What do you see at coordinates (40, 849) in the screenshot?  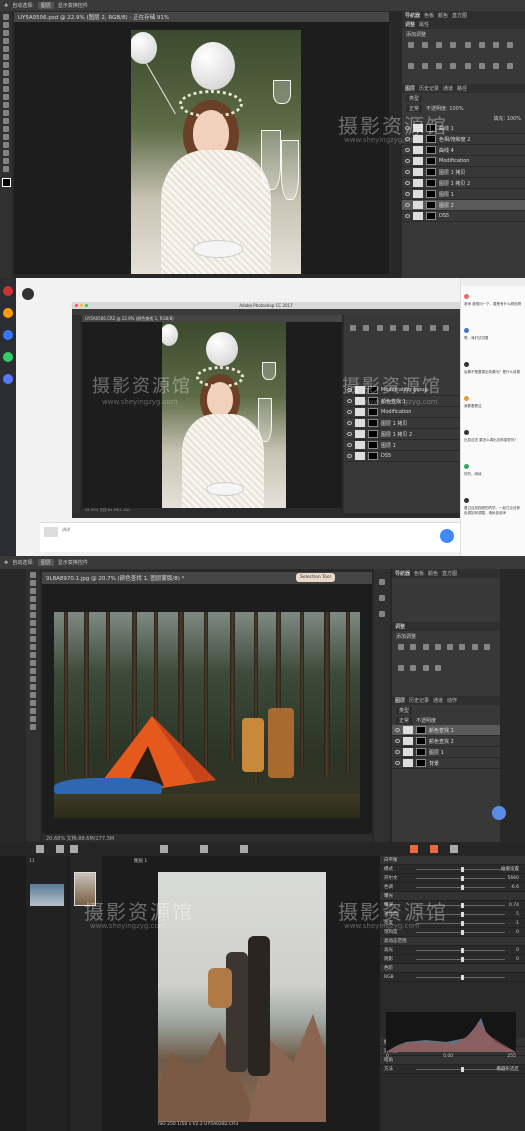 I see `import-icon` at bounding box center [40, 849].